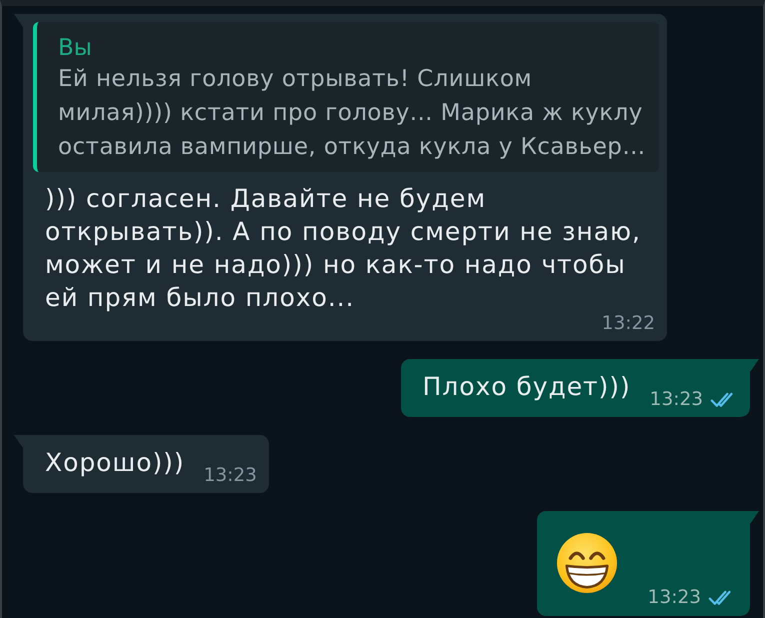  I want to click on message-text: Плохо будет))), so click(526, 387).